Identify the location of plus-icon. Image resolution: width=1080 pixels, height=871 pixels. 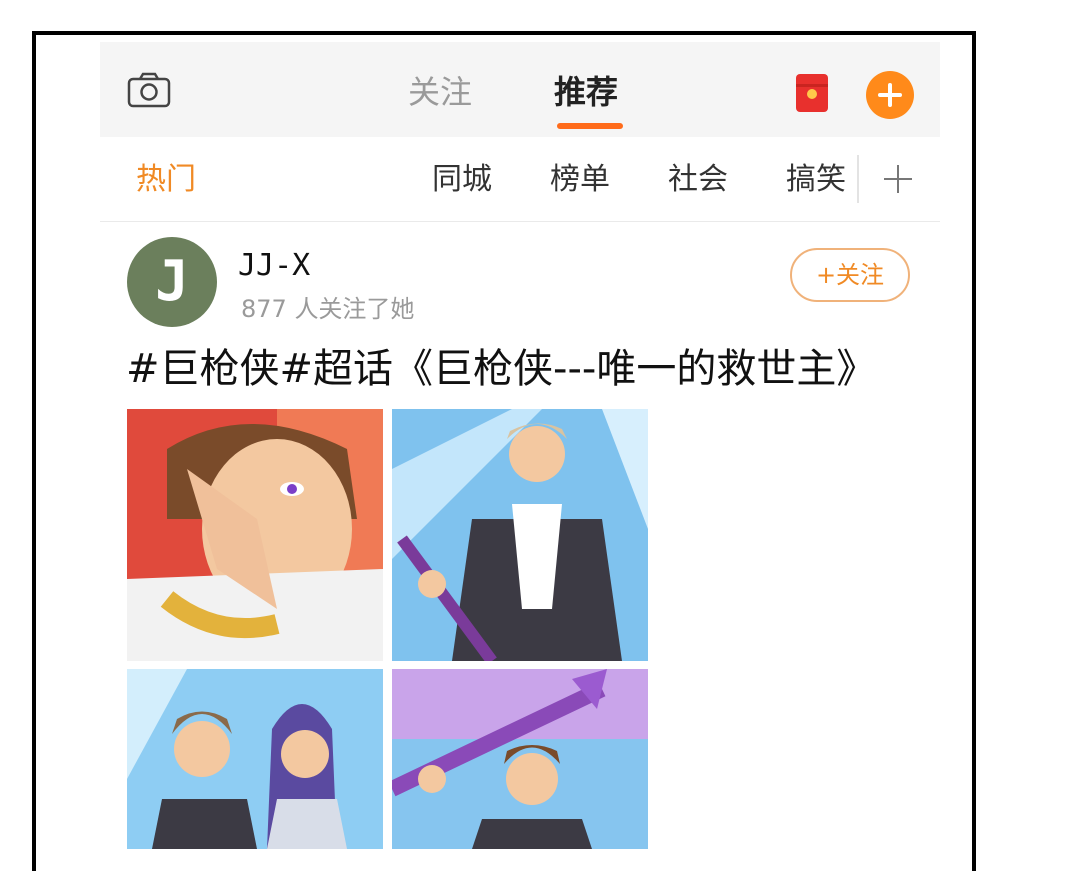
(898, 179).